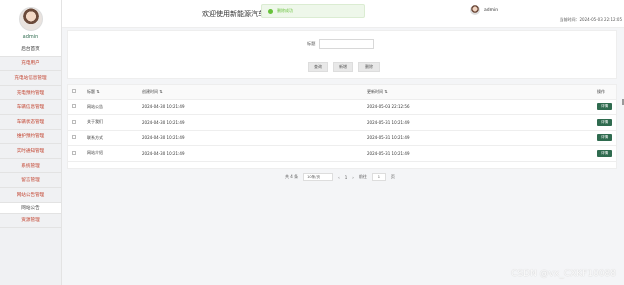 The width and height of the screenshot is (624, 285). I want to click on sidebar-item-maintenance-booking: 维护预约管理, so click(30, 137).